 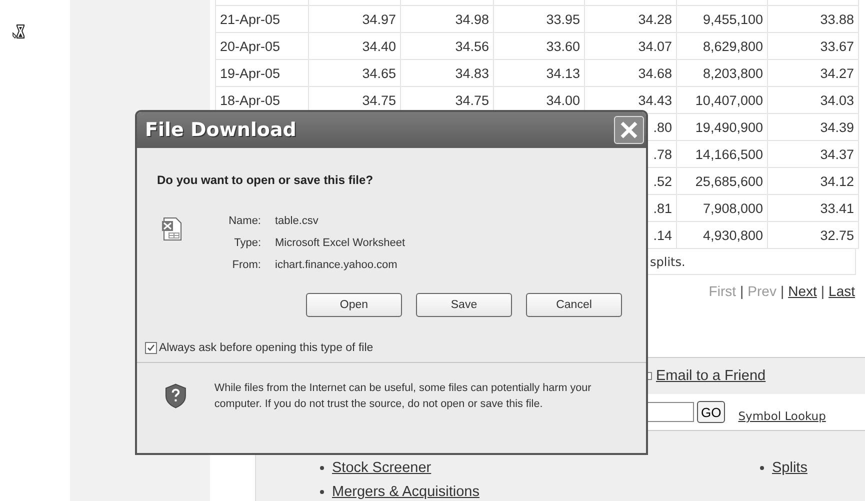 What do you see at coordinates (539, 46) in the screenshot?
I see `table-cell: 33.60` at bounding box center [539, 46].